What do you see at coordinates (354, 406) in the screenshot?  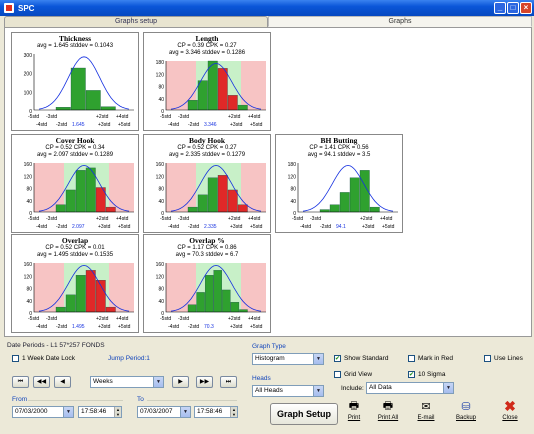 I see `printer-icon: 🖶` at bounding box center [354, 406].